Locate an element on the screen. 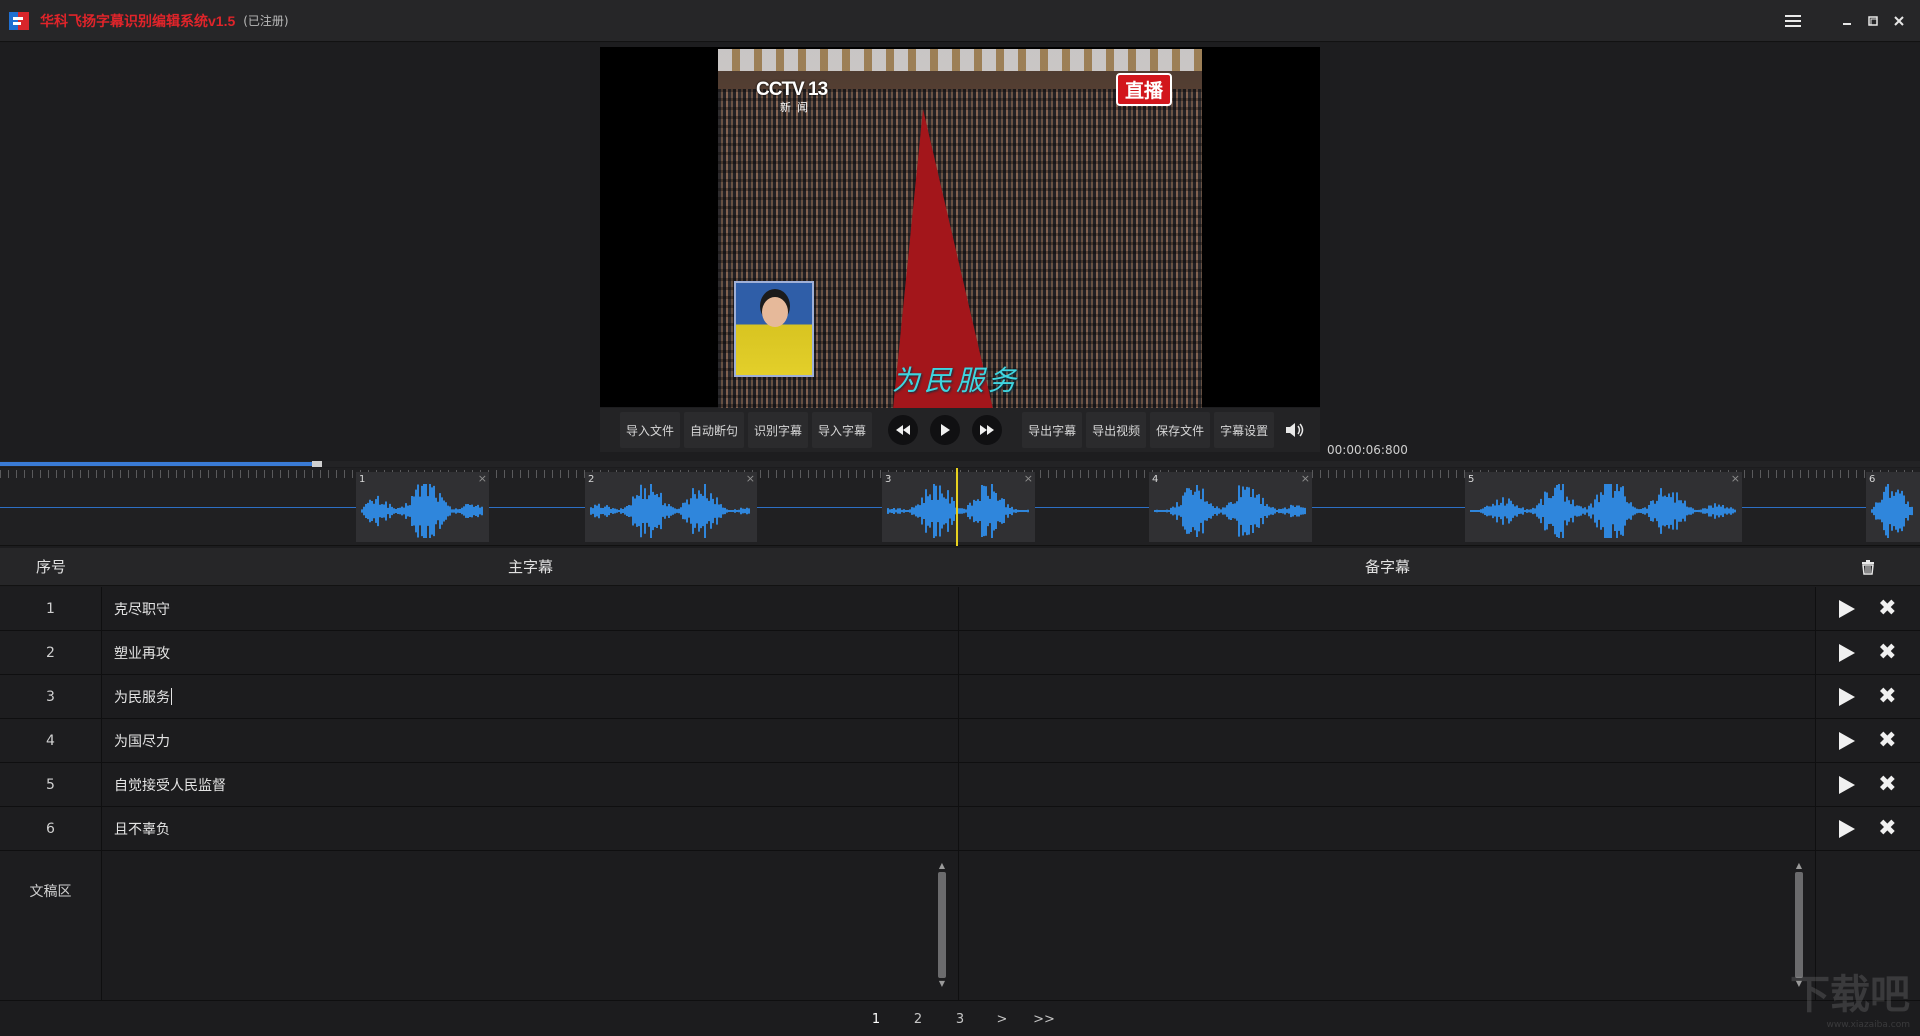  channel-sub: 新闻 is located at coordinates (797, 107).